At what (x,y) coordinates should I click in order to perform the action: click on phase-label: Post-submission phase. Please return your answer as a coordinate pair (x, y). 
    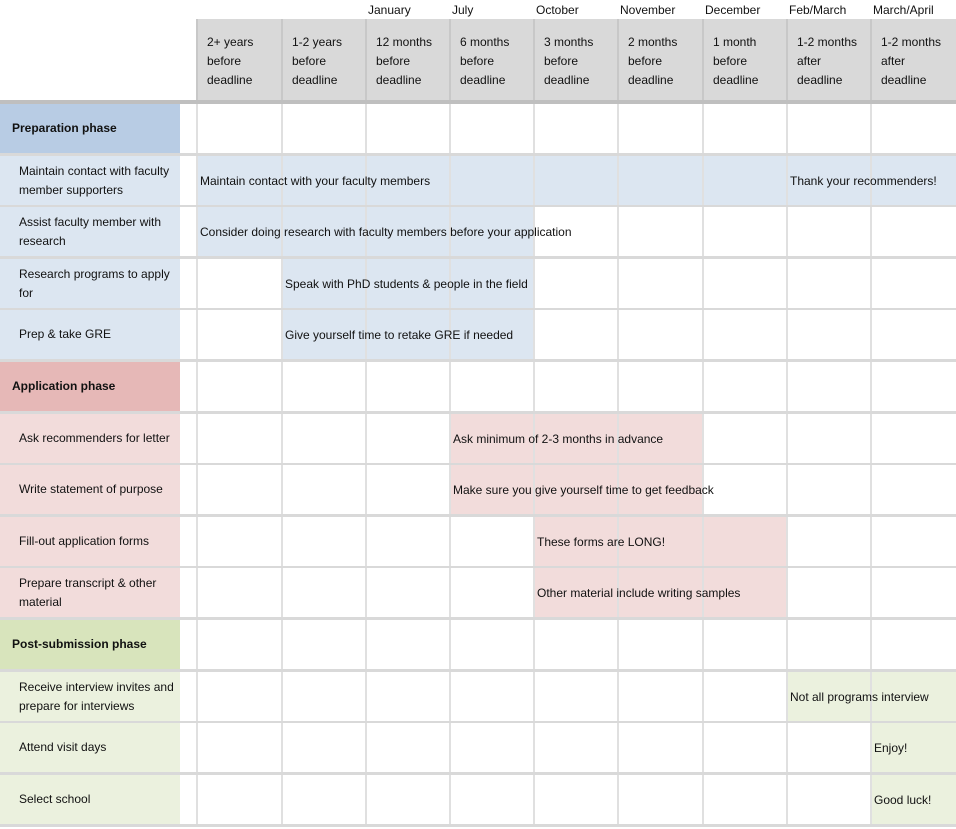
    Looking at the image, I should click on (90, 644).